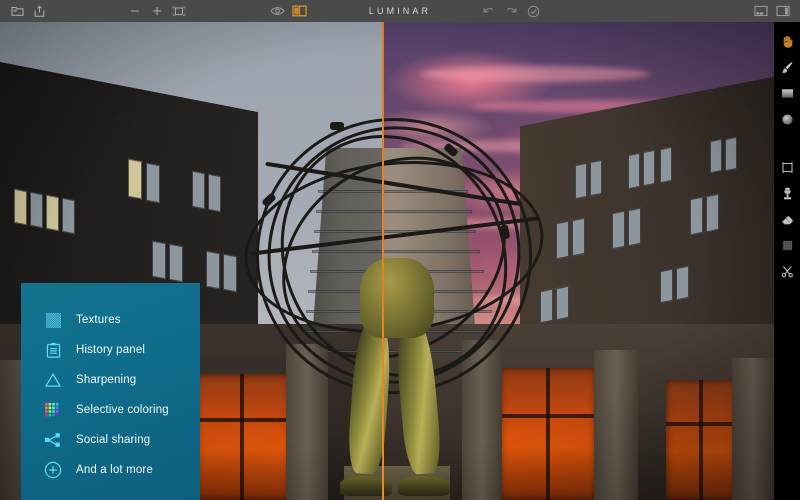 The image size is (800, 500). I want to click on history-check-icon, so click(533, 11).